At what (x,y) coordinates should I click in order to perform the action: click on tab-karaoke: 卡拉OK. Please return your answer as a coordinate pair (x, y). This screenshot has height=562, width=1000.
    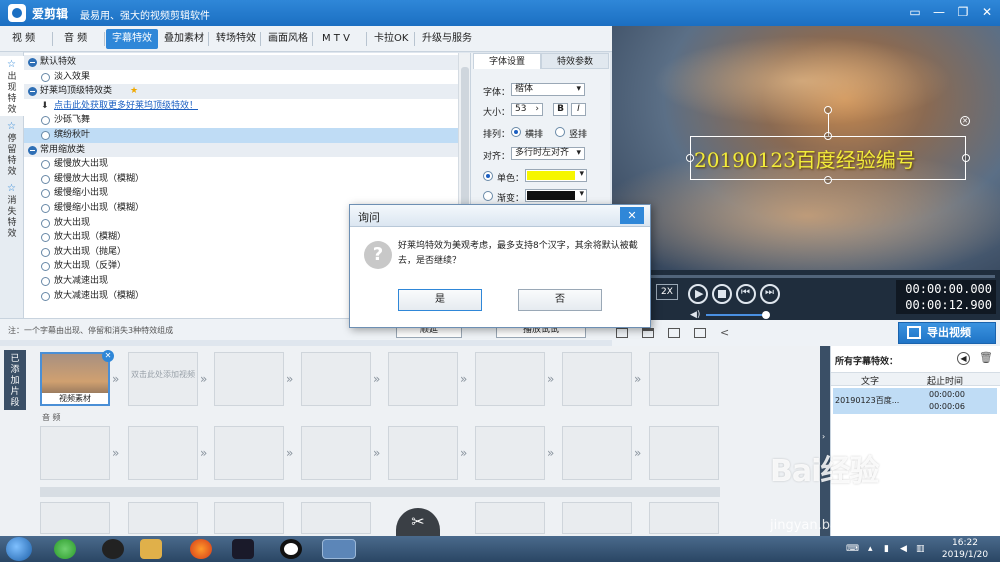
    Looking at the image, I should click on (391, 39).